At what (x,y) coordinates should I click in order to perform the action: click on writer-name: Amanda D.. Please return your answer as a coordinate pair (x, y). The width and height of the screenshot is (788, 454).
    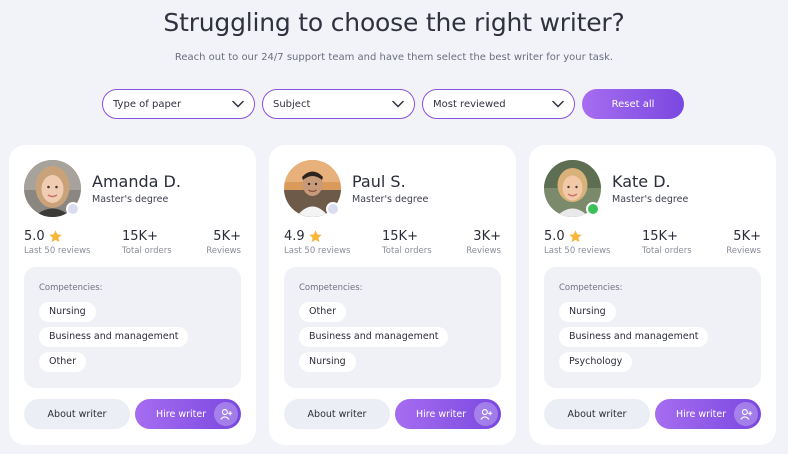
    Looking at the image, I should click on (136, 181).